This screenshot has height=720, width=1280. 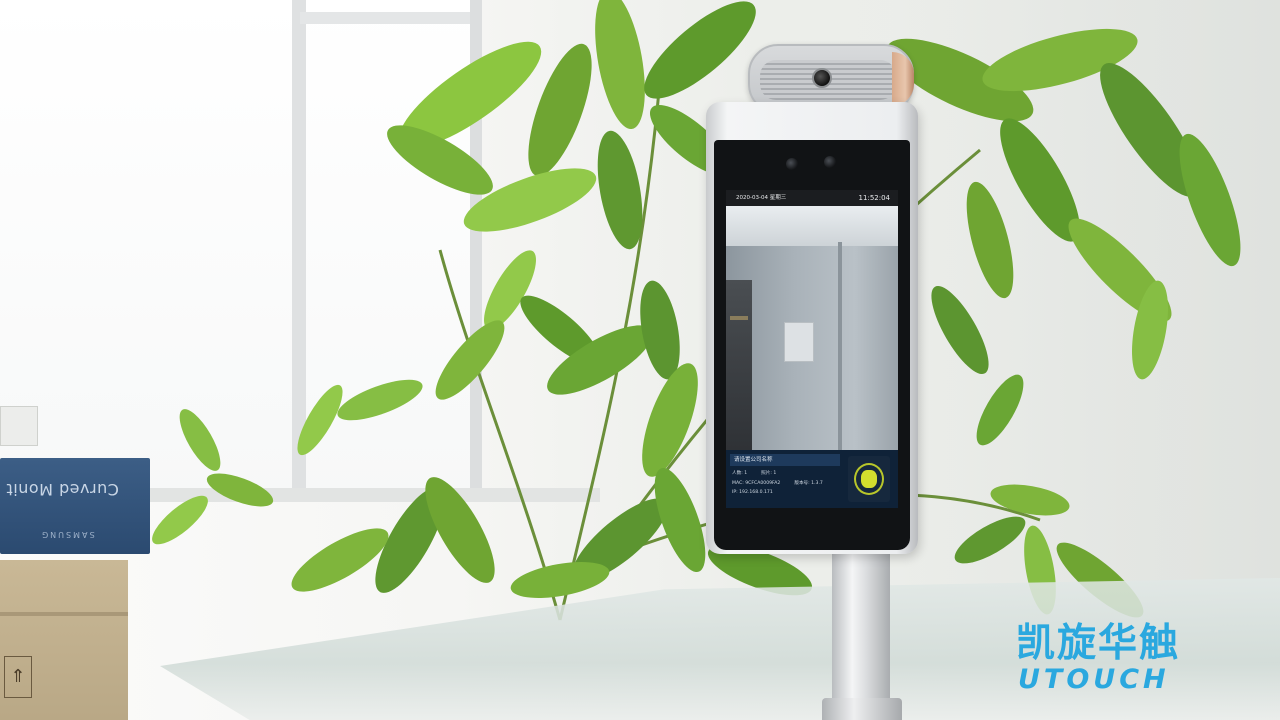 I want to click on device-stand-pole, so click(x=861, y=635).